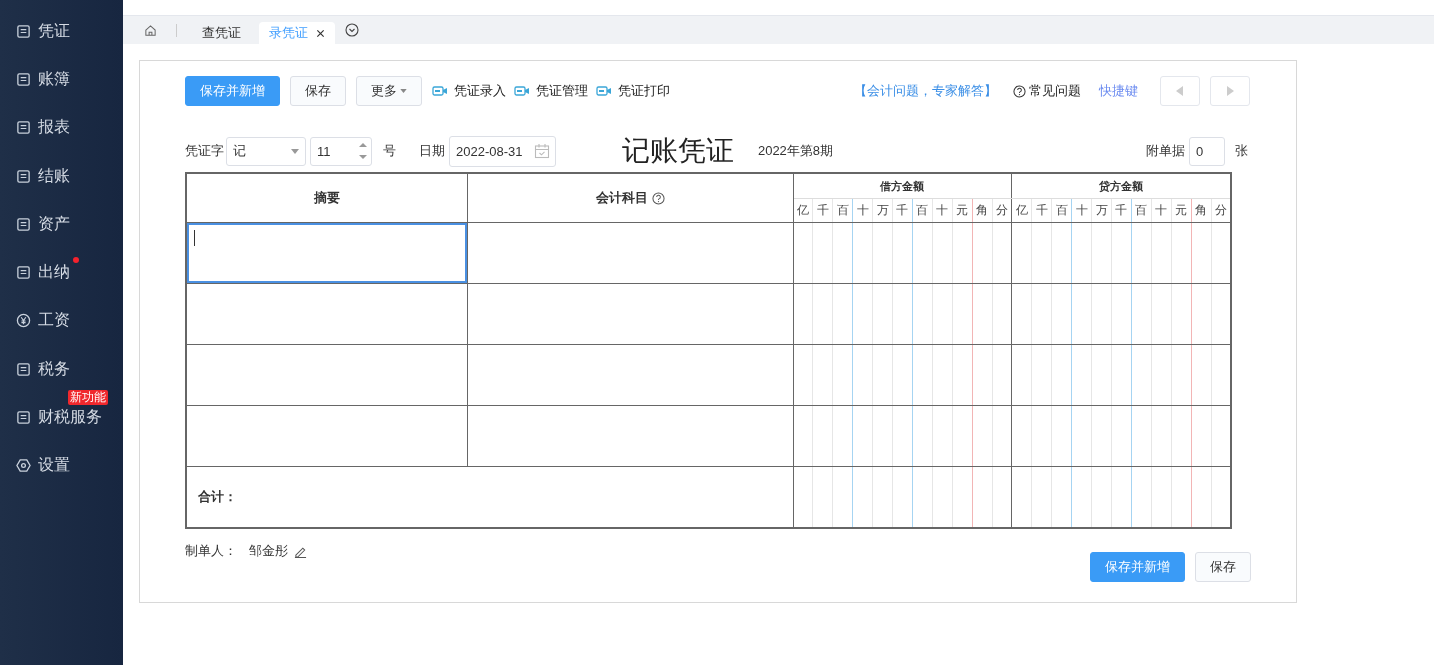 Image resolution: width=1434 pixels, height=665 pixels. Describe the element at coordinates (61, 176) in the screenshot. I see `sidebar-item: 结账` at that location.